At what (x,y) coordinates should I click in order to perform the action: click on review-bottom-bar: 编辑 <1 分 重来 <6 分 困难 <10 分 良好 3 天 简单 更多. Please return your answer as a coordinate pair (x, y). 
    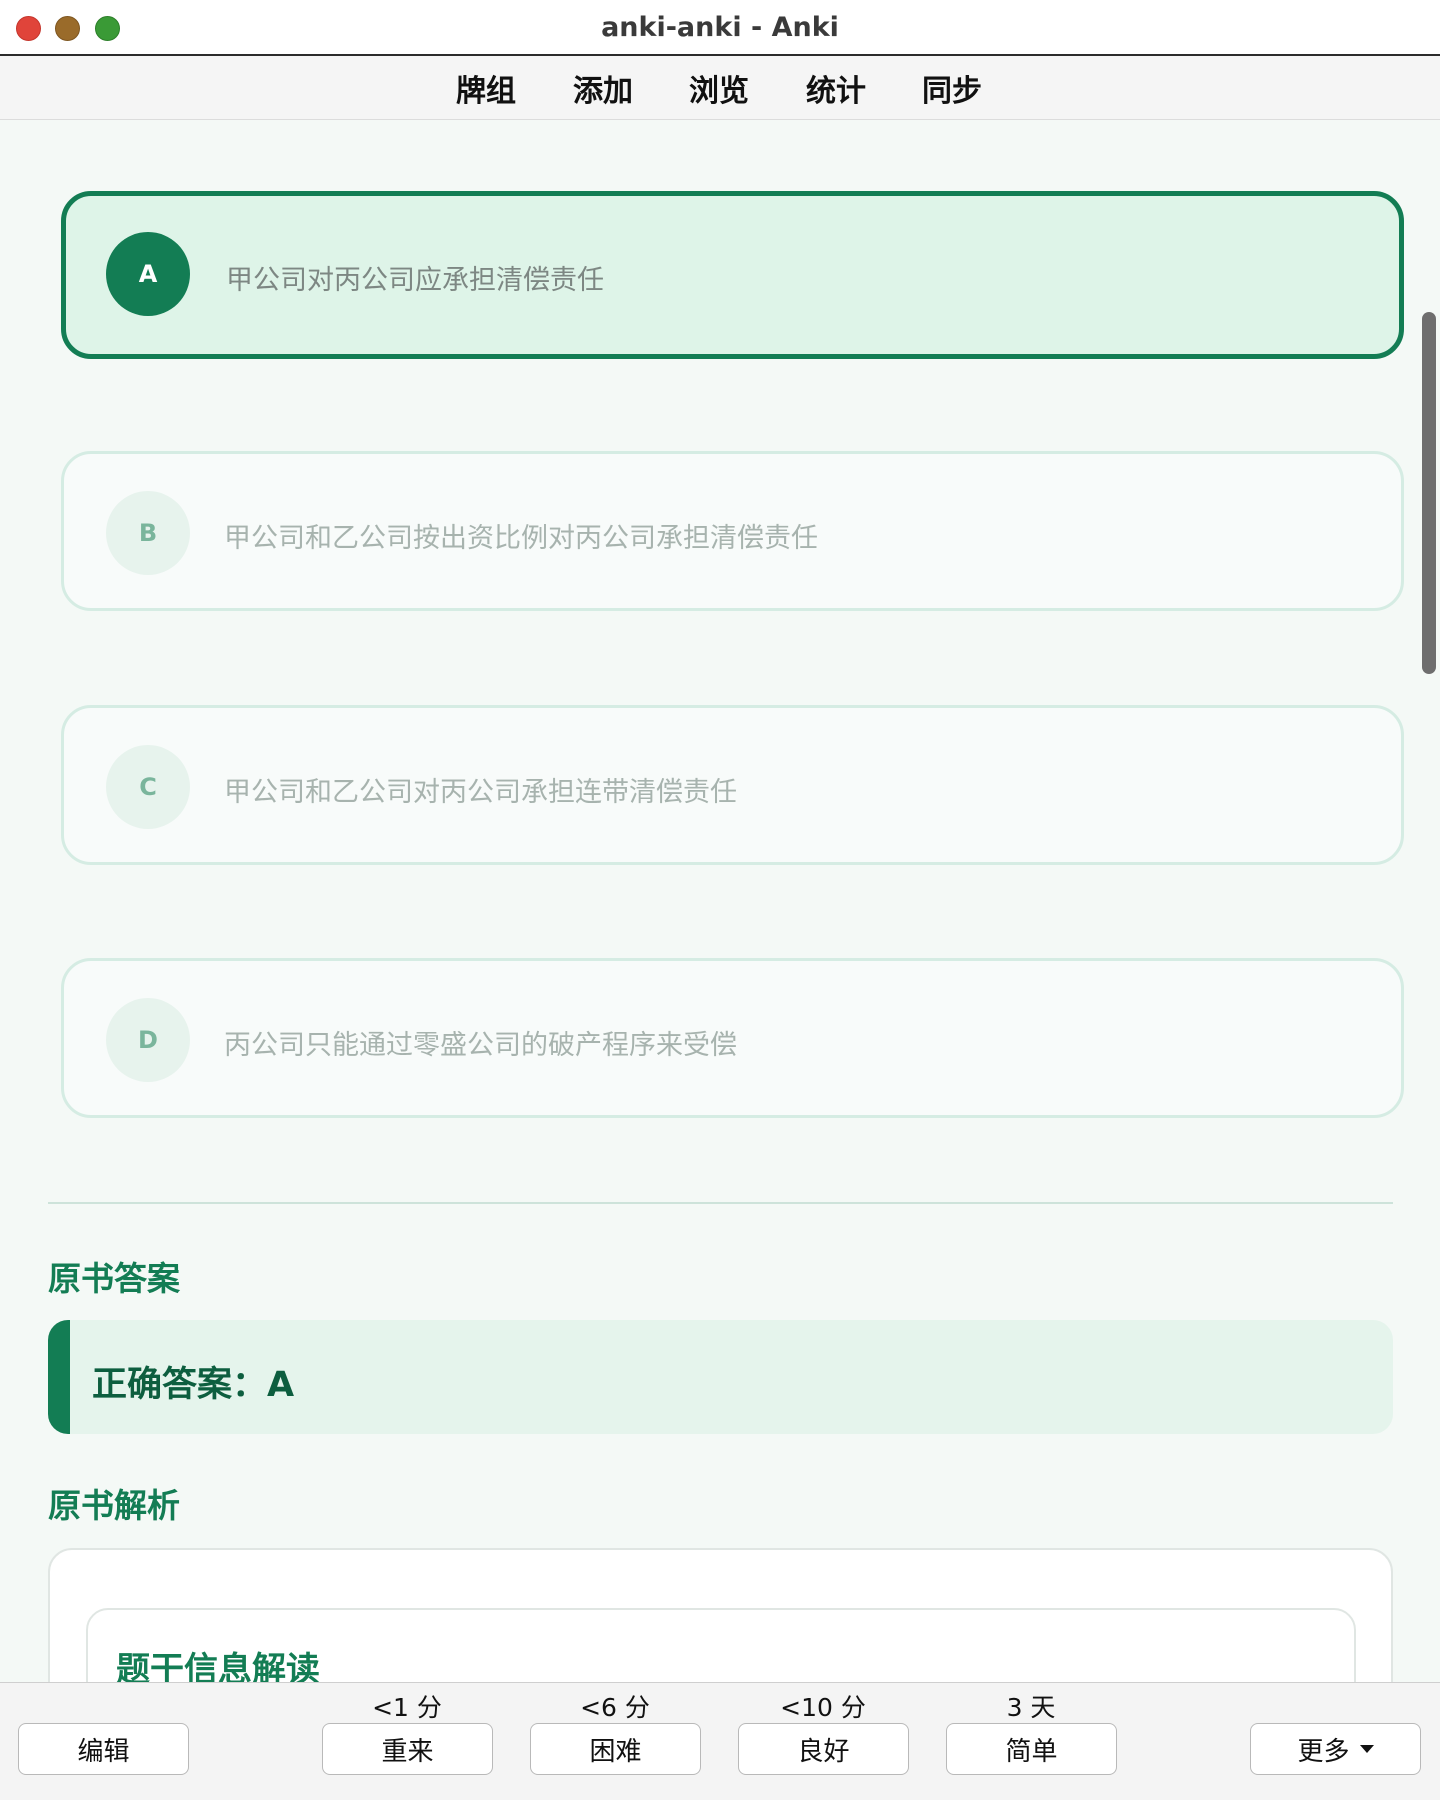
    Looking at the image, I should click on (720, 1741).